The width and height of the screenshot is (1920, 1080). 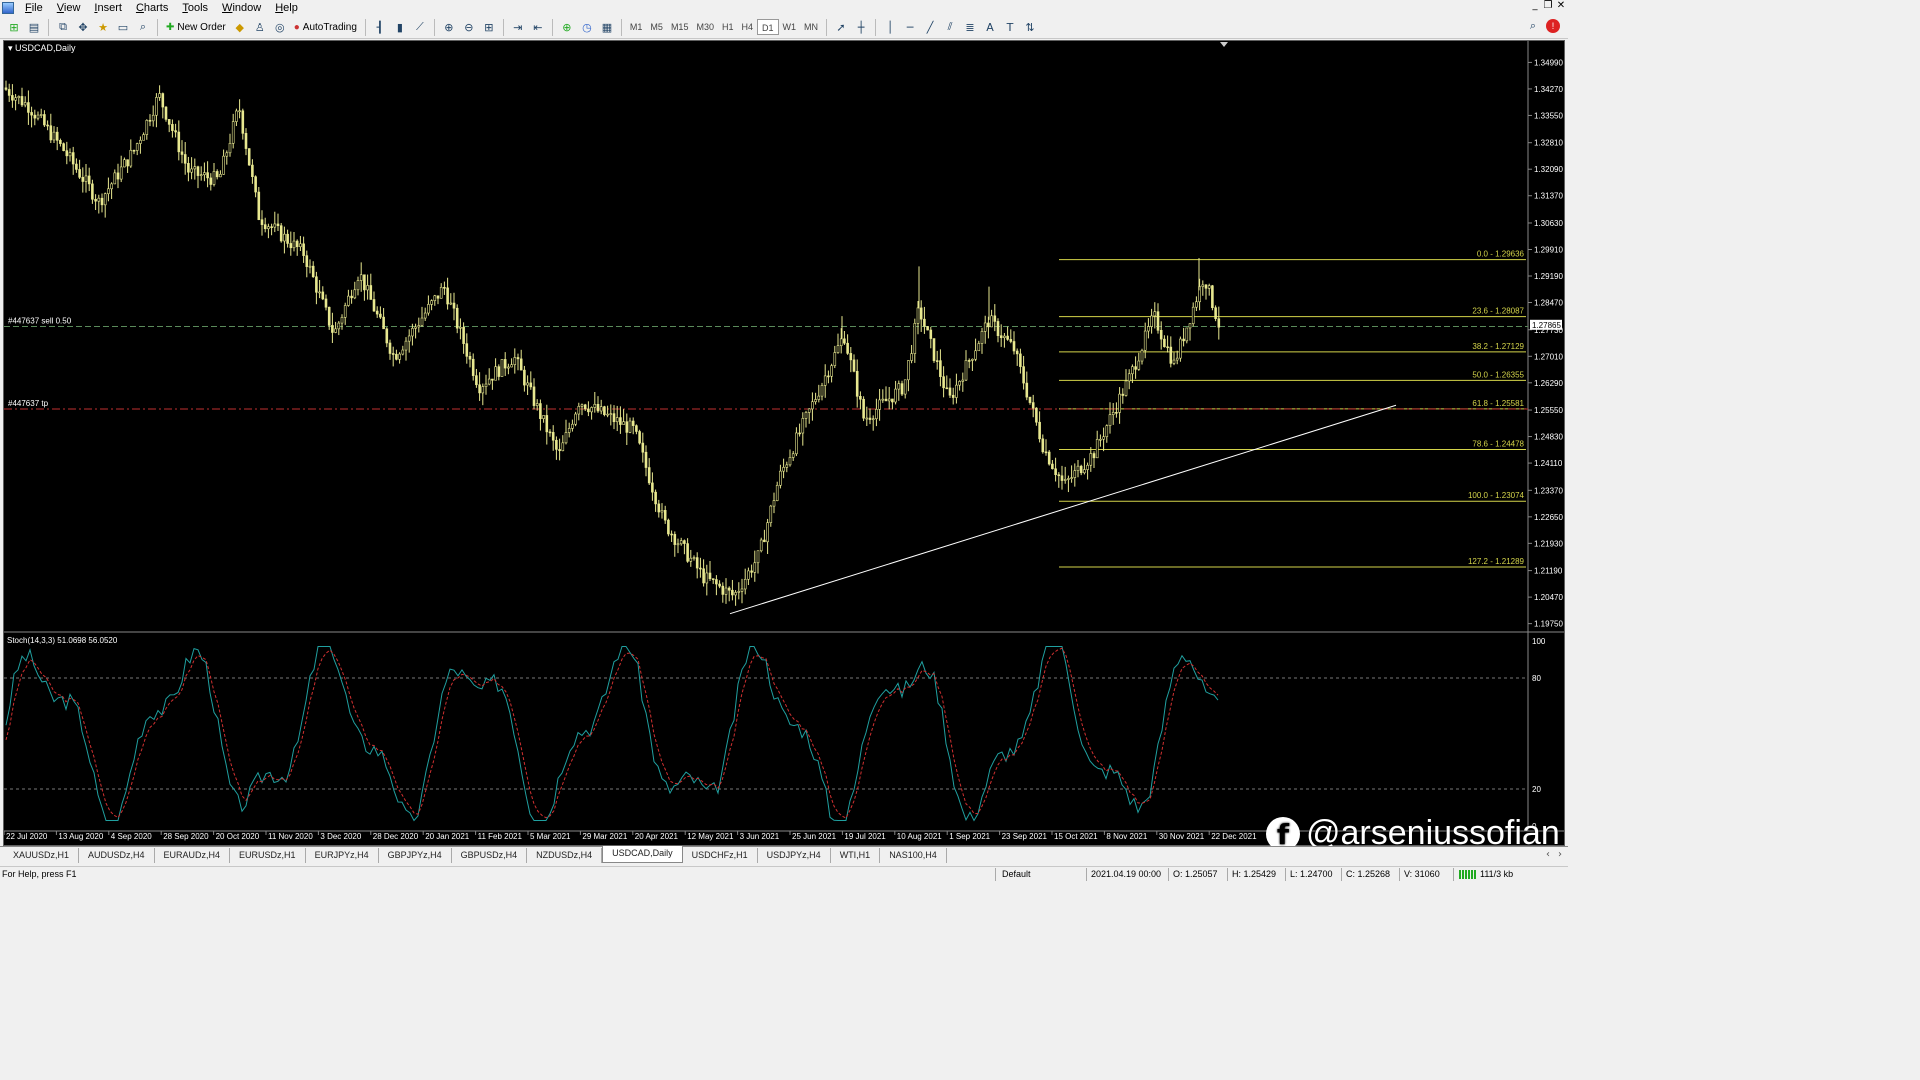 I want to click on timeframe-m30: M30, so click(x=705, y=27).